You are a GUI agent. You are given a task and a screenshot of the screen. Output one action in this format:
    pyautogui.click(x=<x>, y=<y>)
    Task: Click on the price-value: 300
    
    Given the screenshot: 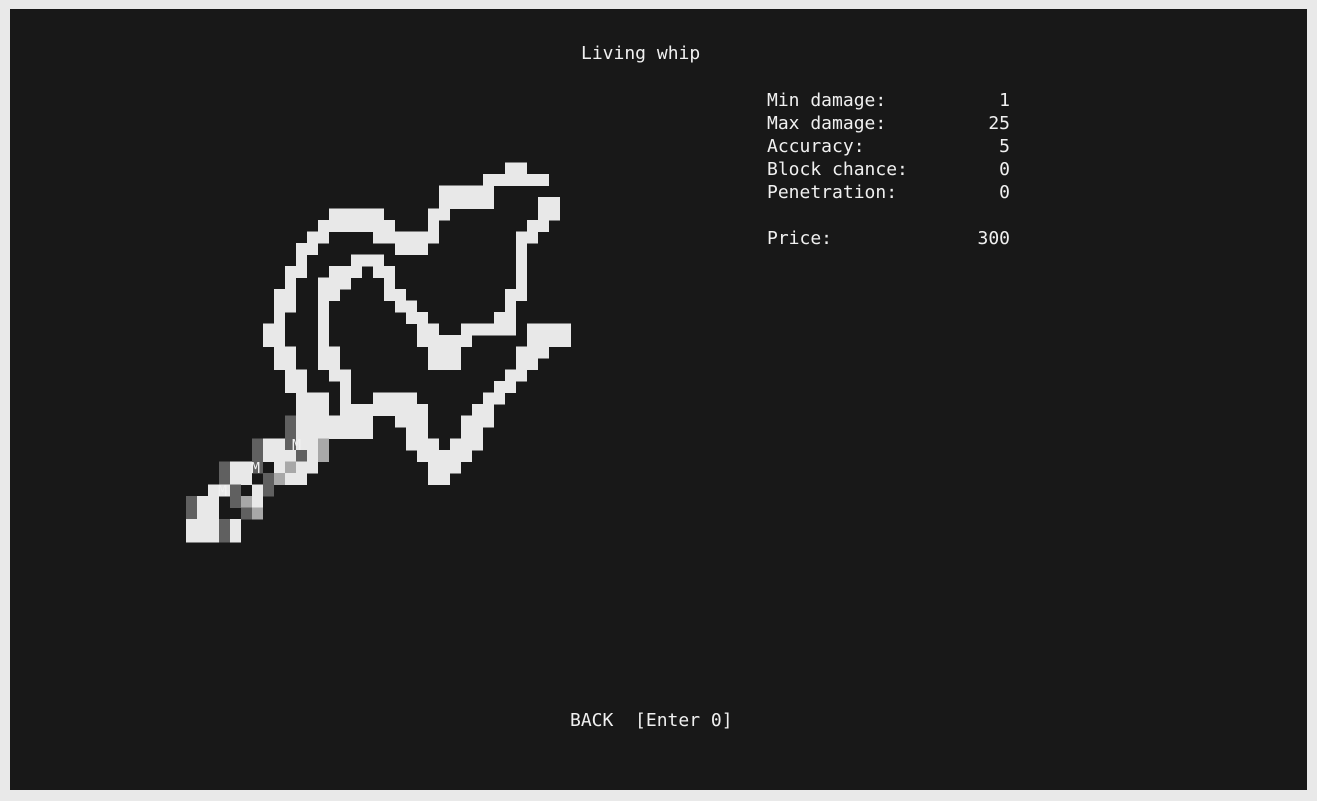 What is the action you would take?
    pyautogui.click(x=993, y=238)
    